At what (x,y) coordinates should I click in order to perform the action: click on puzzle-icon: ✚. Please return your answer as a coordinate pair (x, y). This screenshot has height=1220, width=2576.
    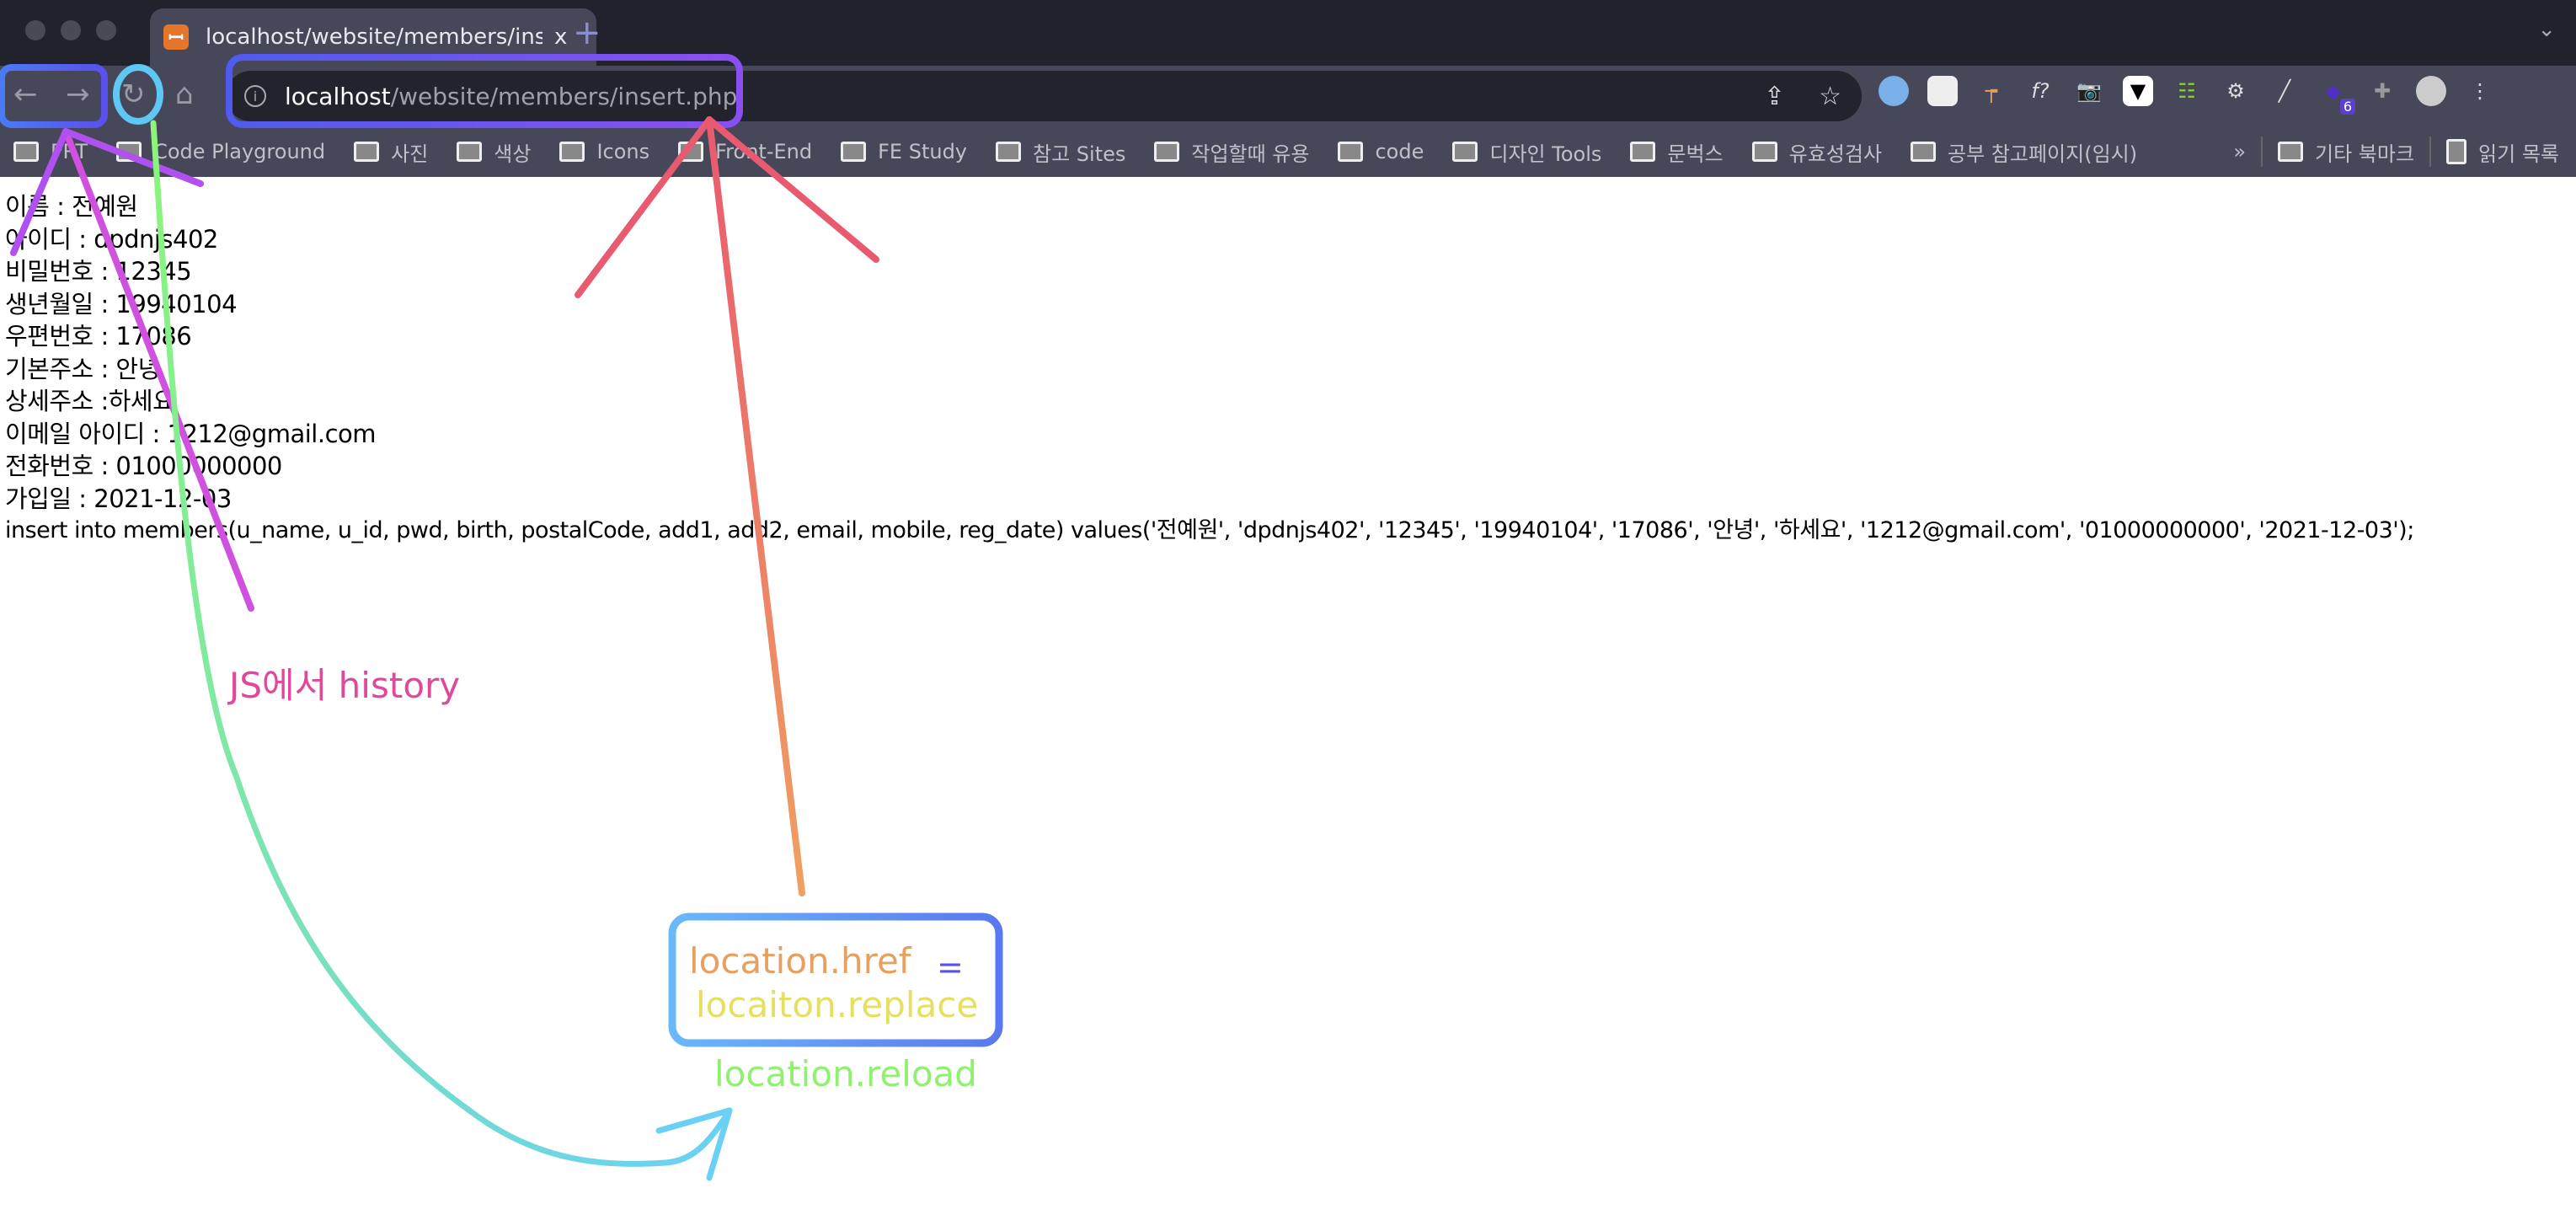
    Looking at the image, I should click on (2382, 91).